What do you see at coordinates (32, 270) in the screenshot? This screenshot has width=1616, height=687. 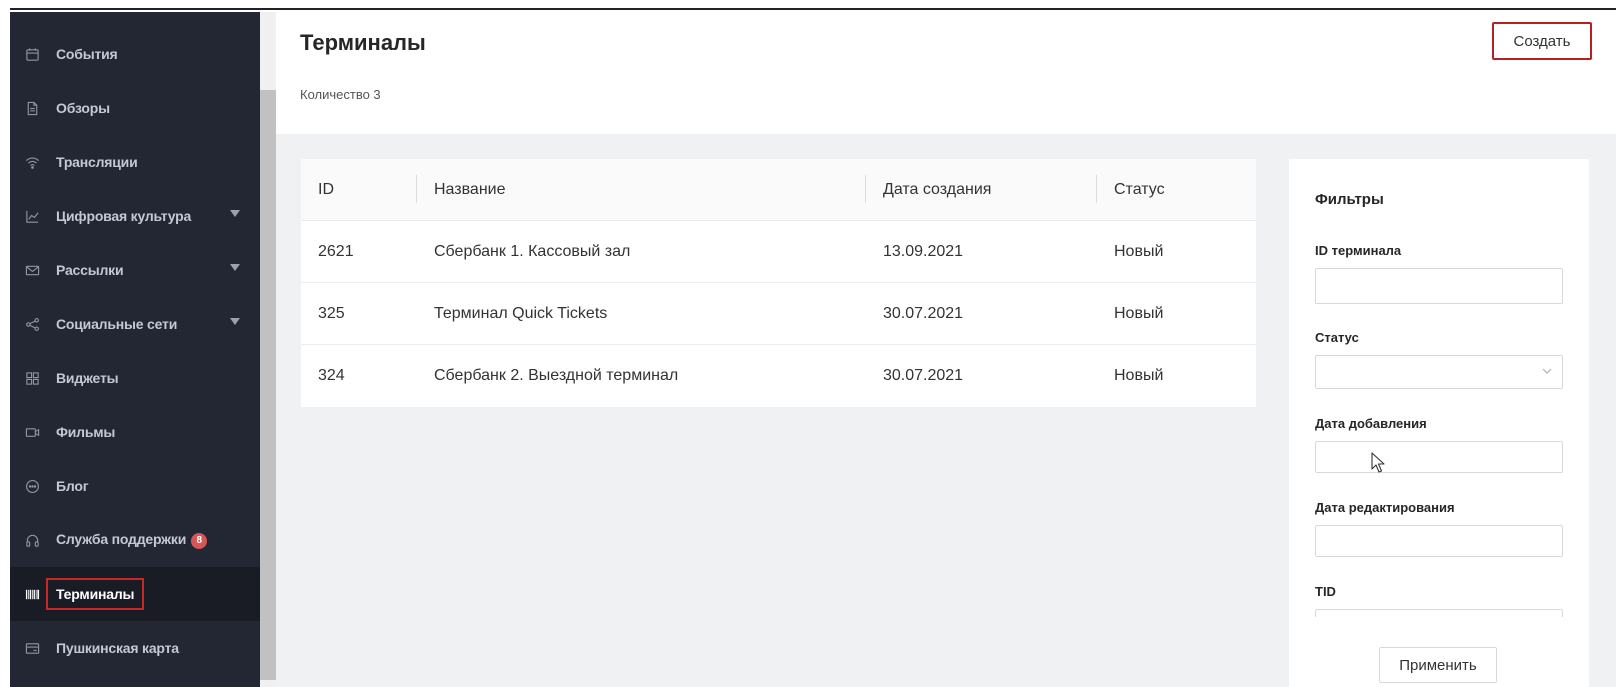 I see `mail-icon` at bounding box center [32, 270].